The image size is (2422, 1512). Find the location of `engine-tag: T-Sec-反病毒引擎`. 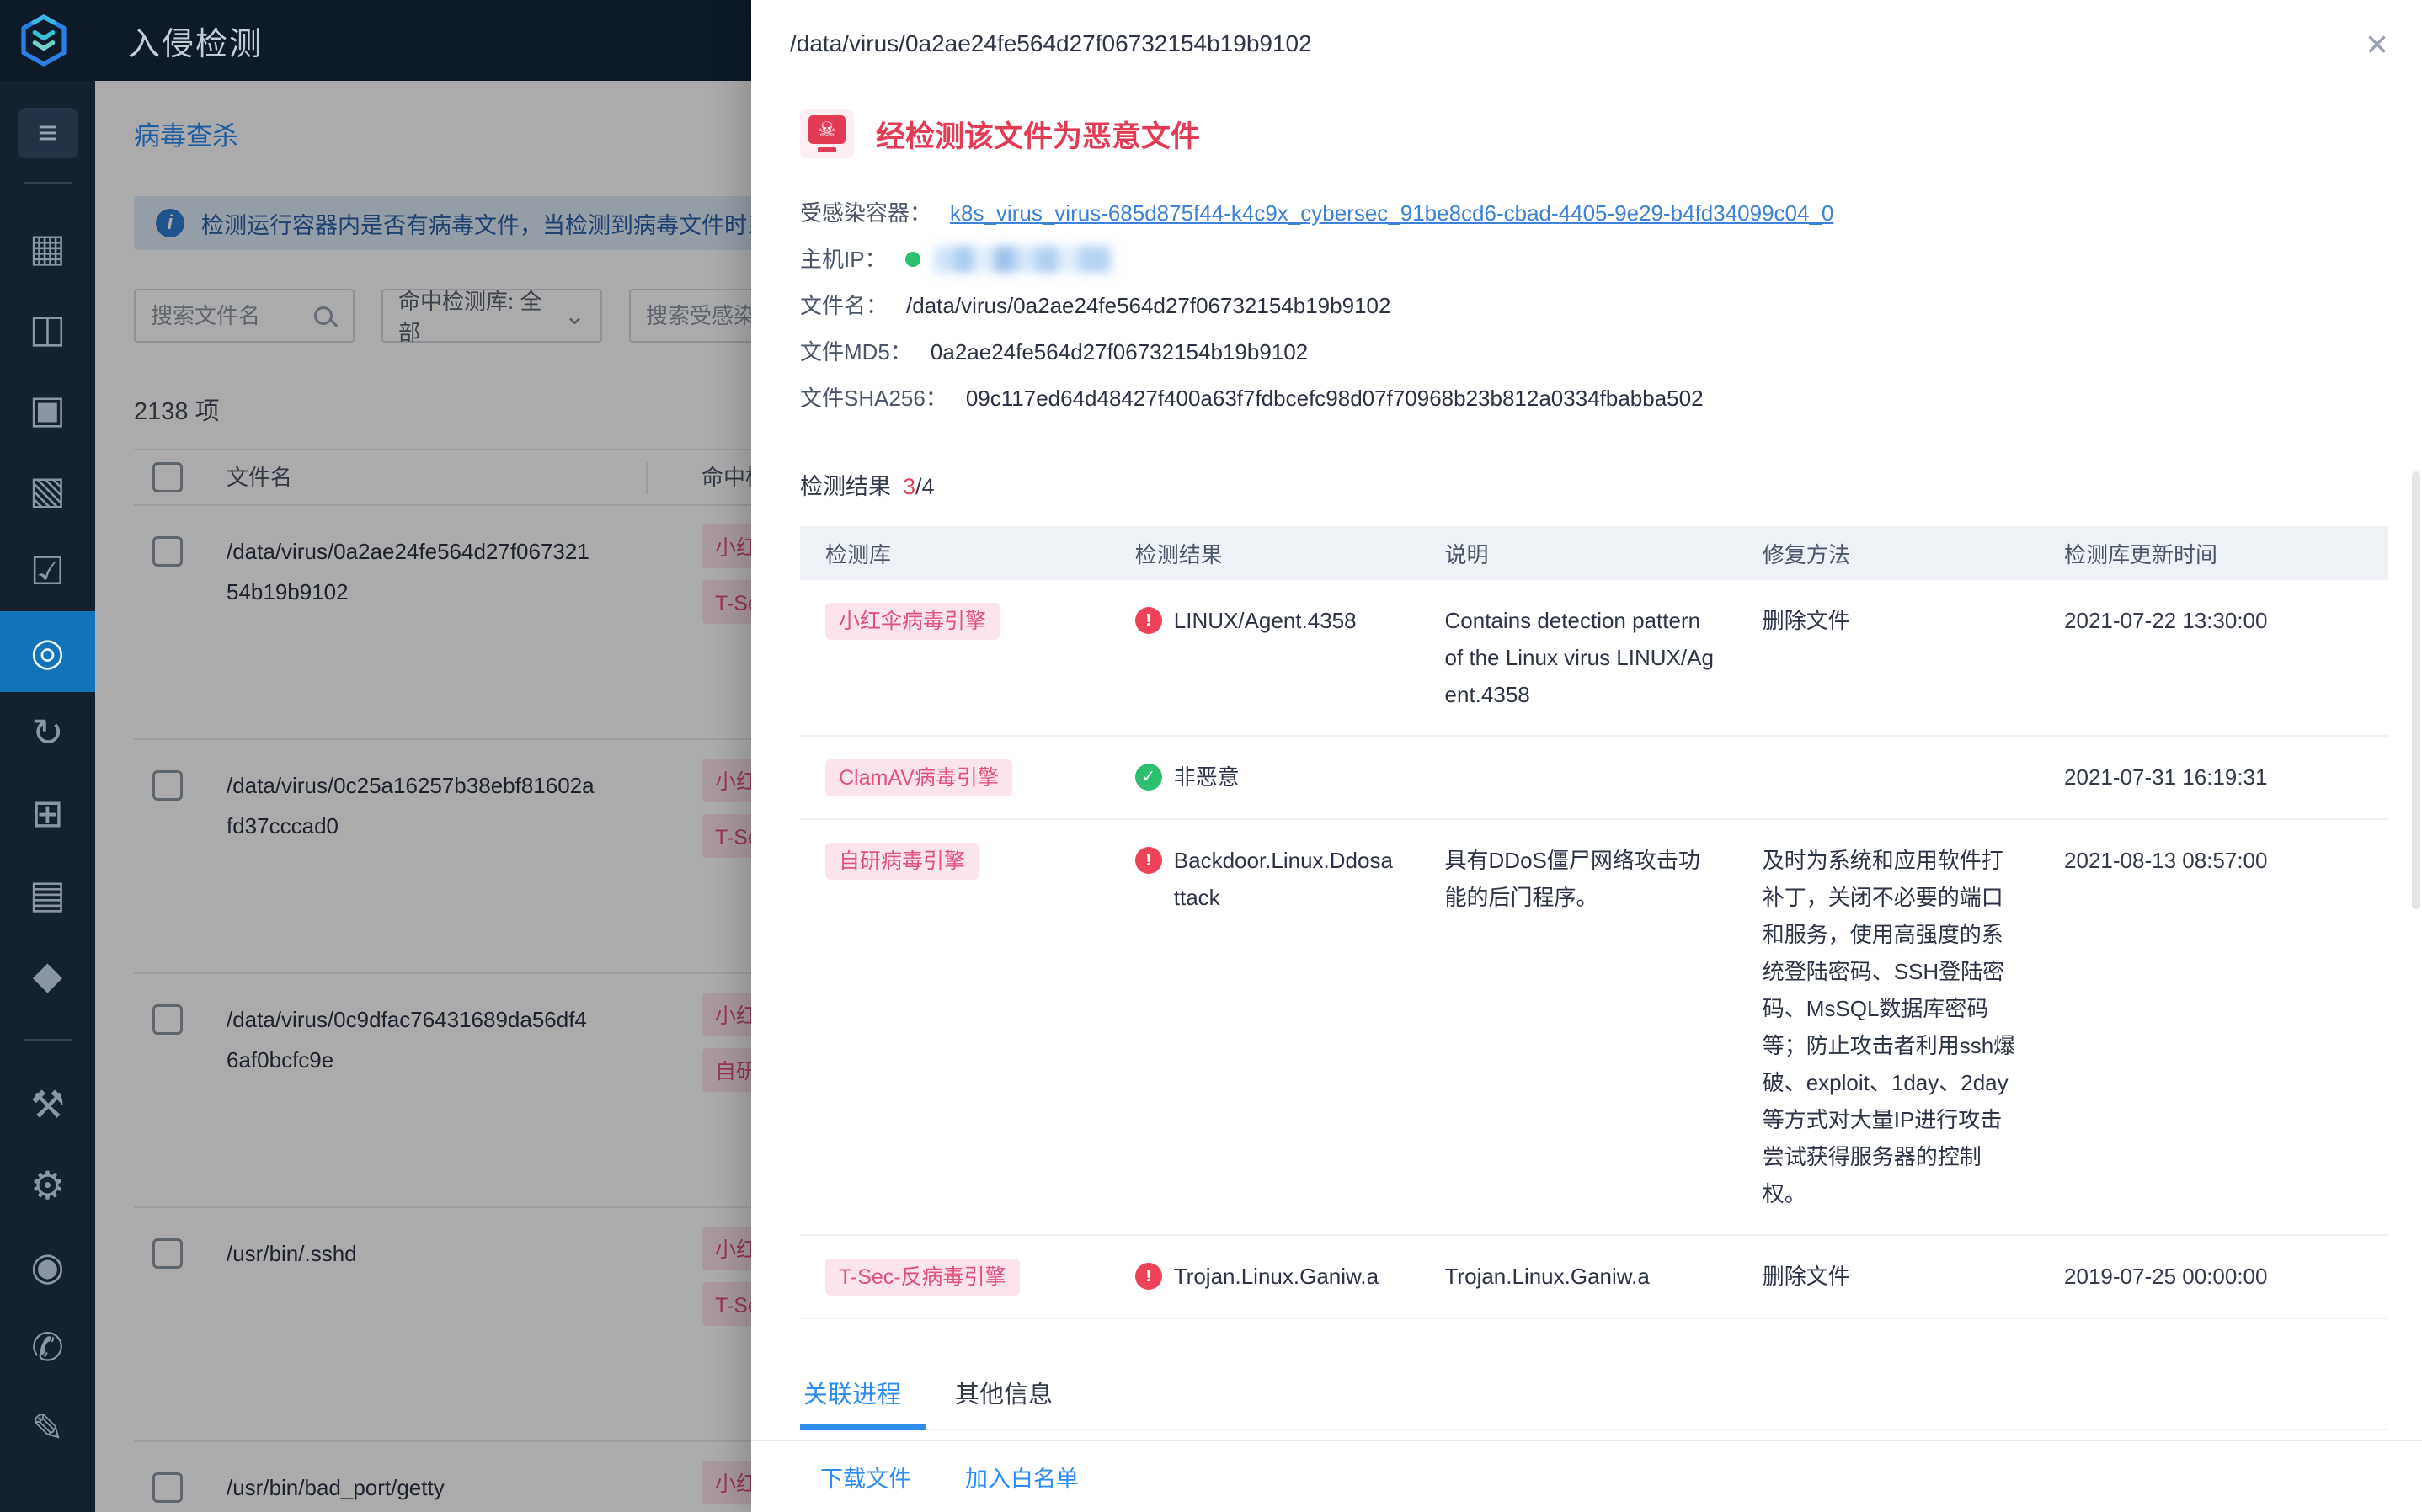

engine-tag: T-Sec-反病毒引擎 is located at coordinates (923, 1277).